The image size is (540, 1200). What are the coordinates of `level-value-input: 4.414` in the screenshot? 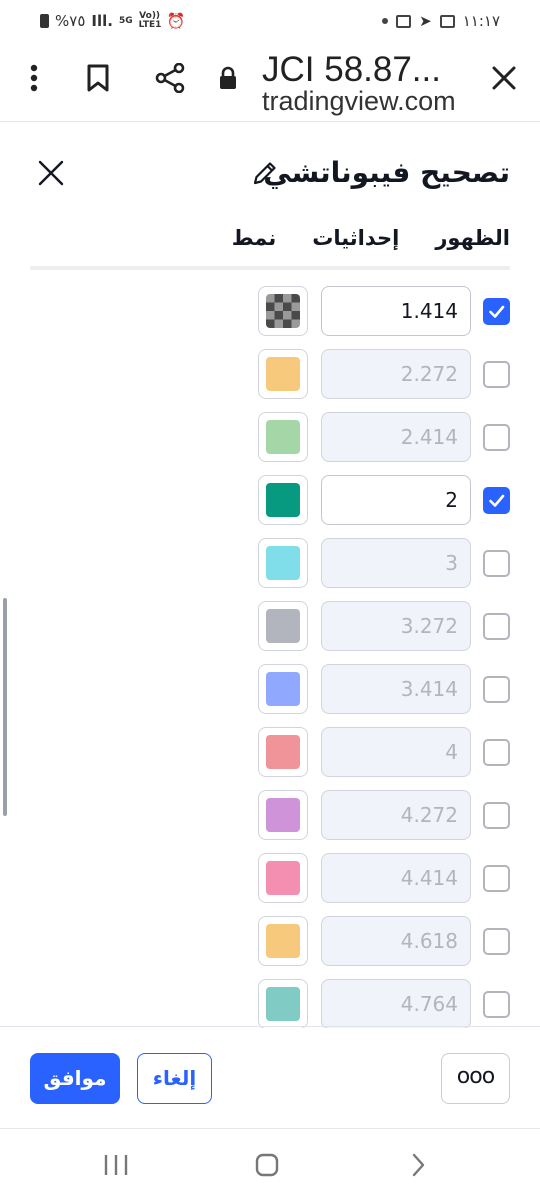 It's located at (396, 878).